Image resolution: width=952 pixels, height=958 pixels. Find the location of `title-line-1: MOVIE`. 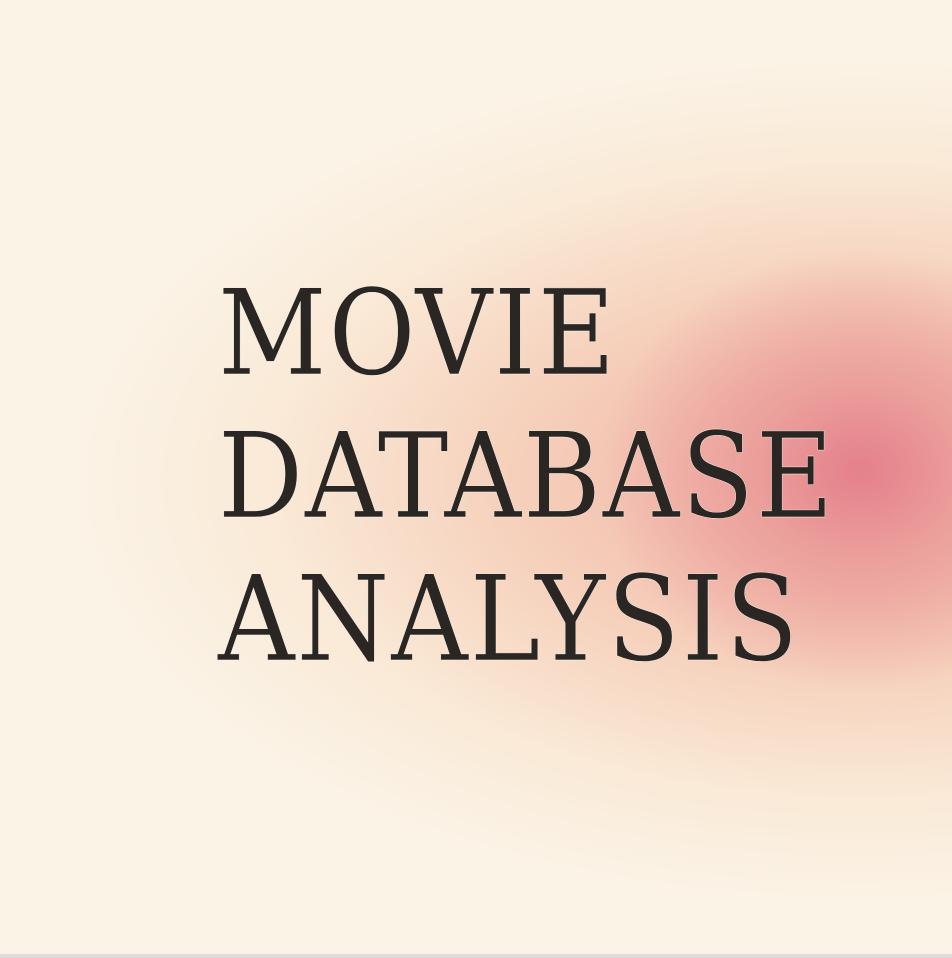

title-line-1: MOVIE is located at coordinates (418, 333).